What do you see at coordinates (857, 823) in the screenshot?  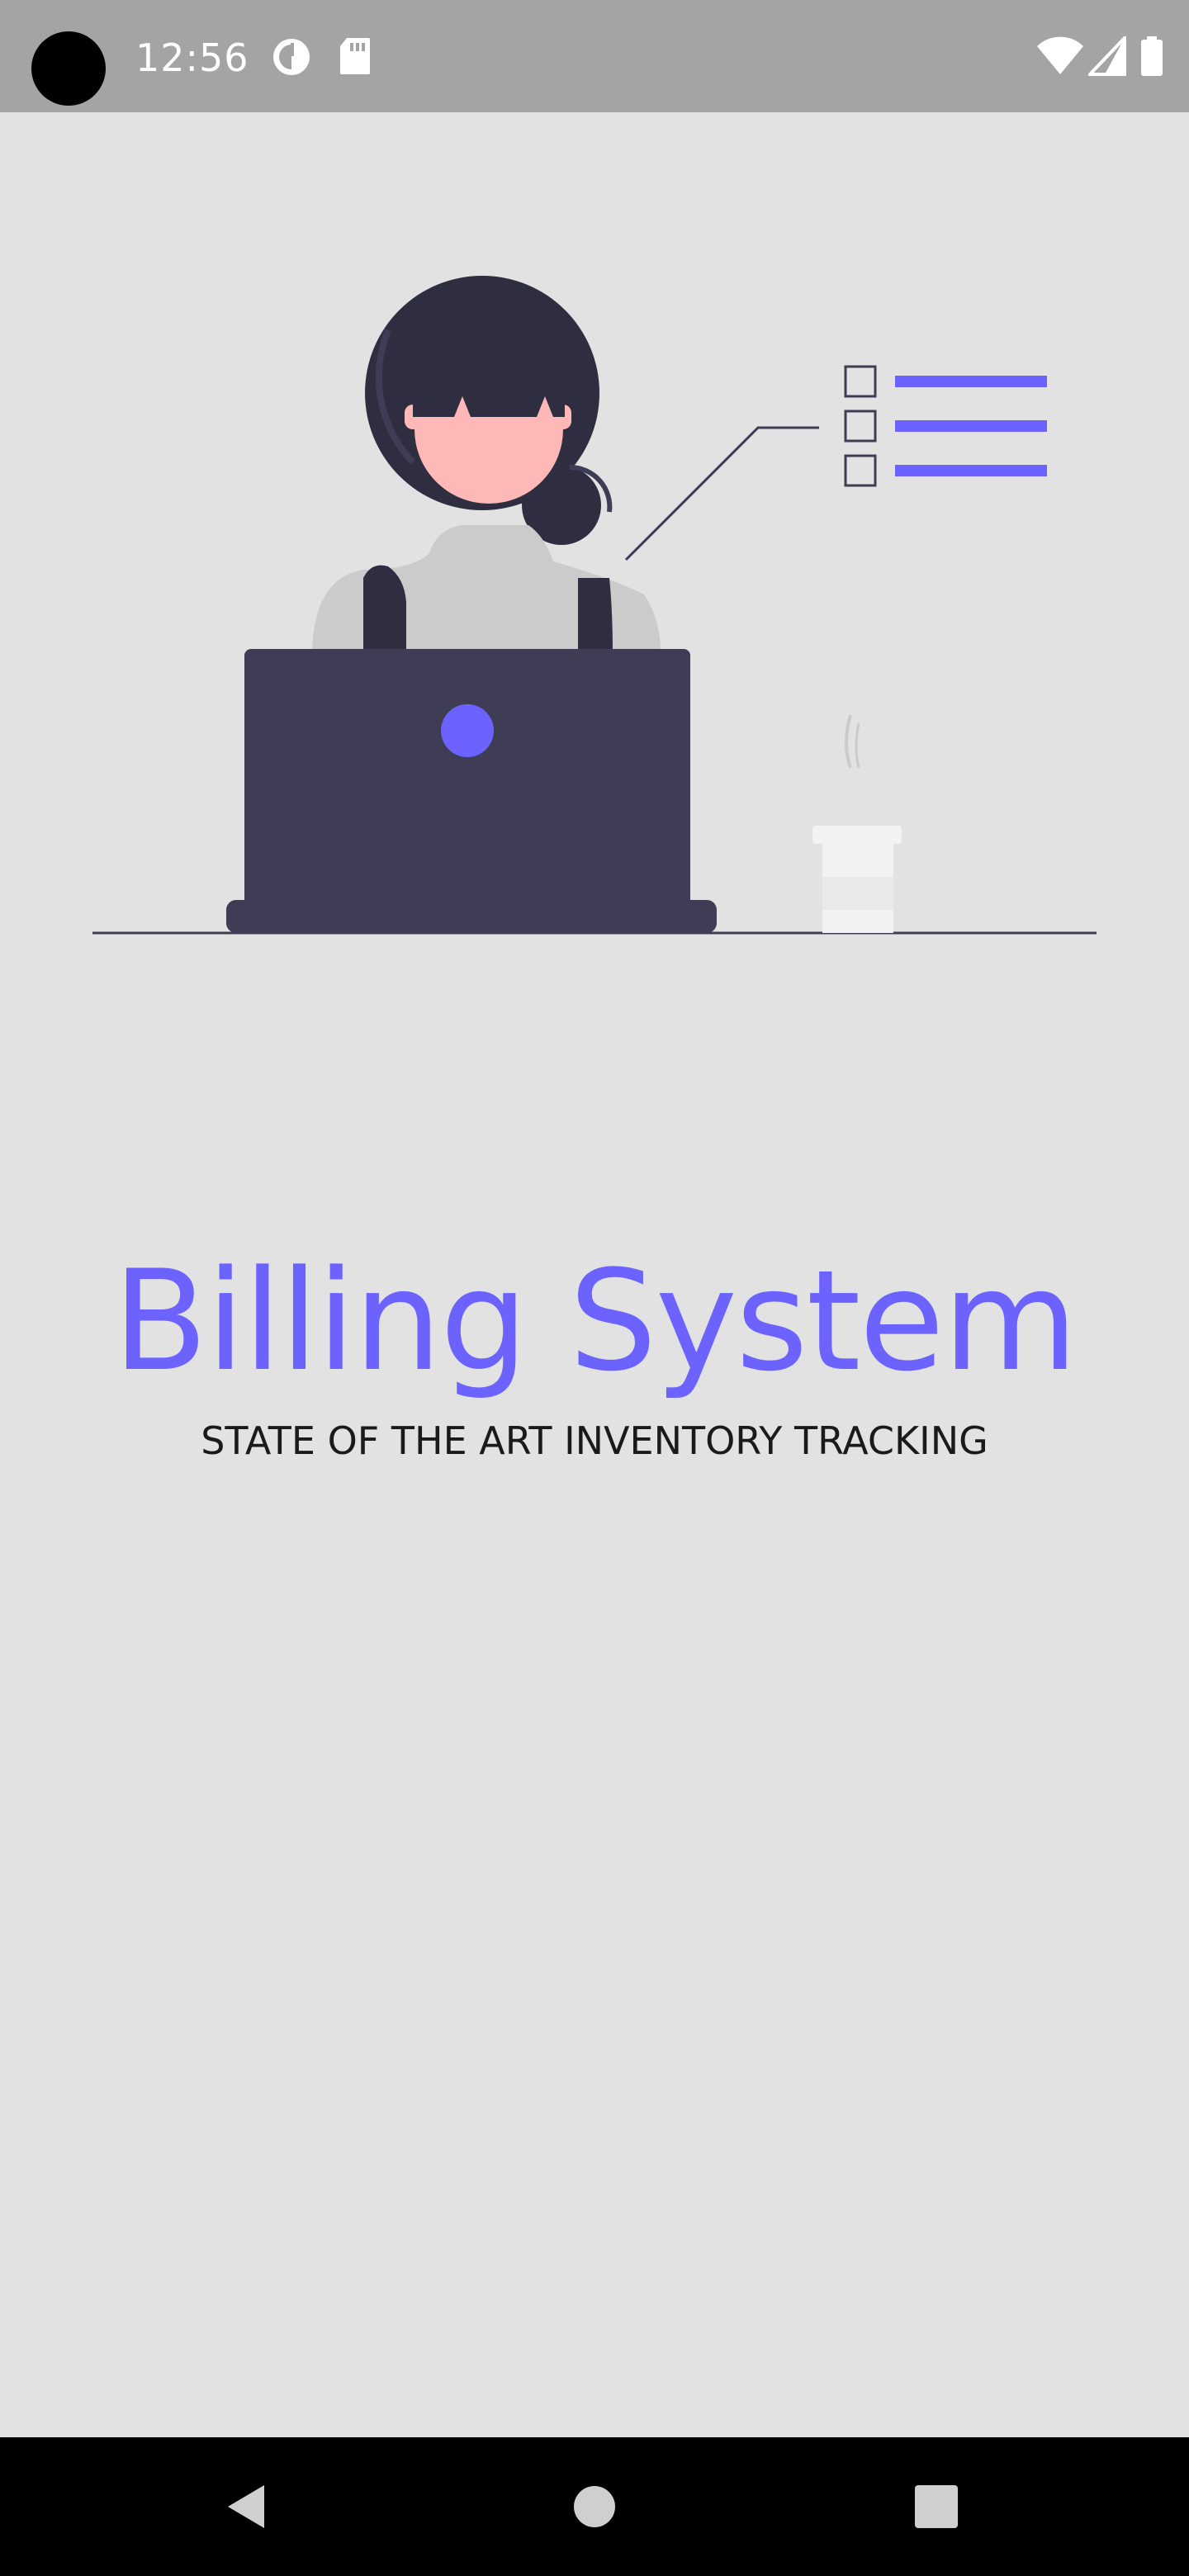 I see `coffee-cup-graphic` at bounding box center [857, 823].